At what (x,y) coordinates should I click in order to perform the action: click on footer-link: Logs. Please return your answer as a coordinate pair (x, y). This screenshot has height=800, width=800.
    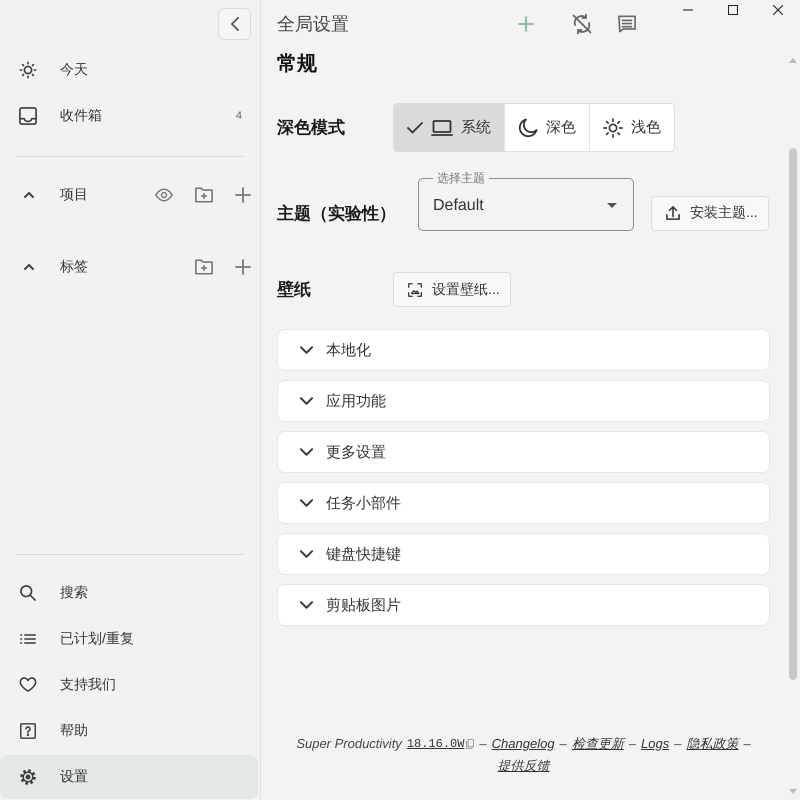
    Looking at the image, I should click on (655, 744).